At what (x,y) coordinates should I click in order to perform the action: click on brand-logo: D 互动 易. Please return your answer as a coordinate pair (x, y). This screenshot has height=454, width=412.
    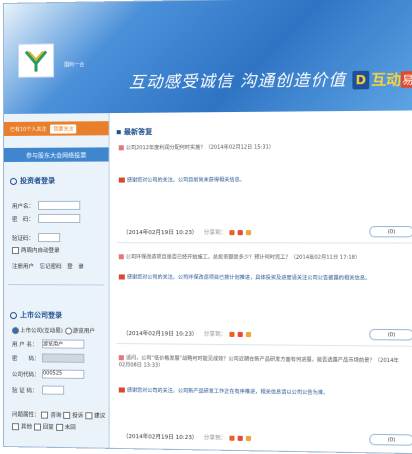
    Looking at the image, I should click on (382, 79).